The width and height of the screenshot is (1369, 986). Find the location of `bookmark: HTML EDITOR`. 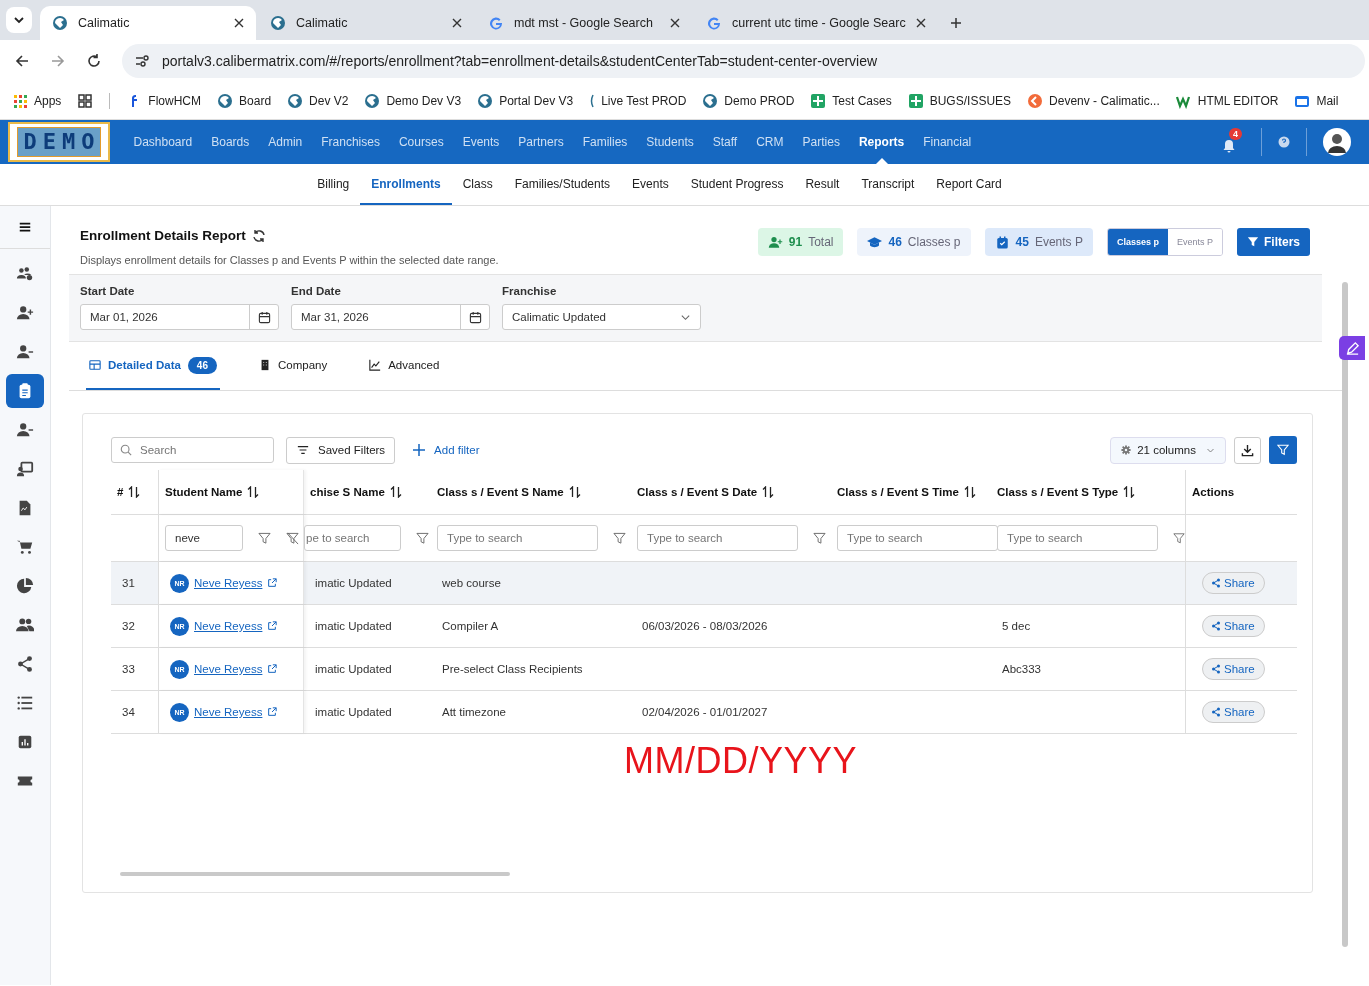

bookmark: HTML EDITOR is located at coordinates (1227, 100).